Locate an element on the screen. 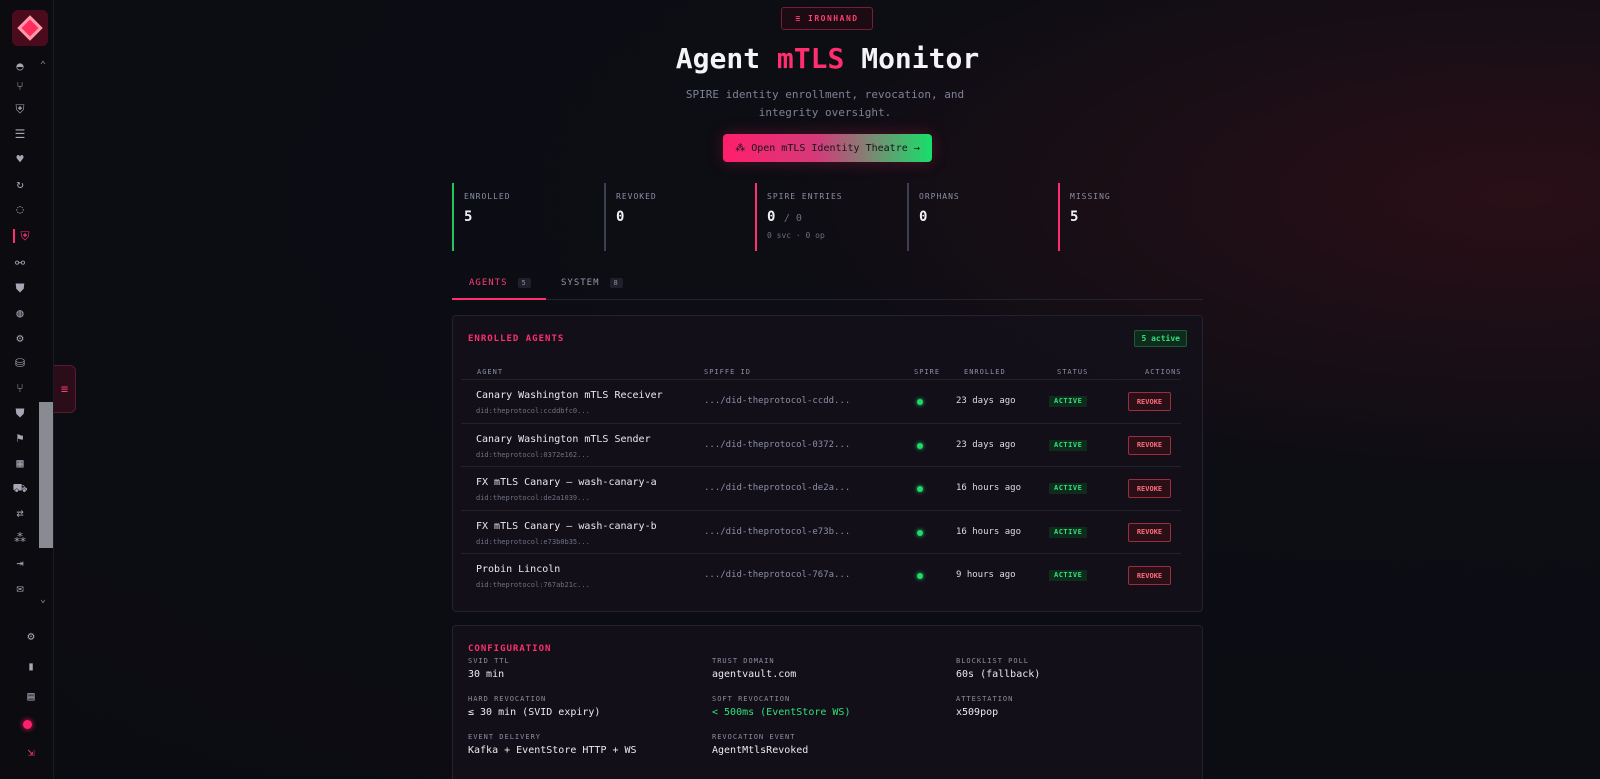  config-label: EVENT DELIVERY is located at coordinates (505, 737).